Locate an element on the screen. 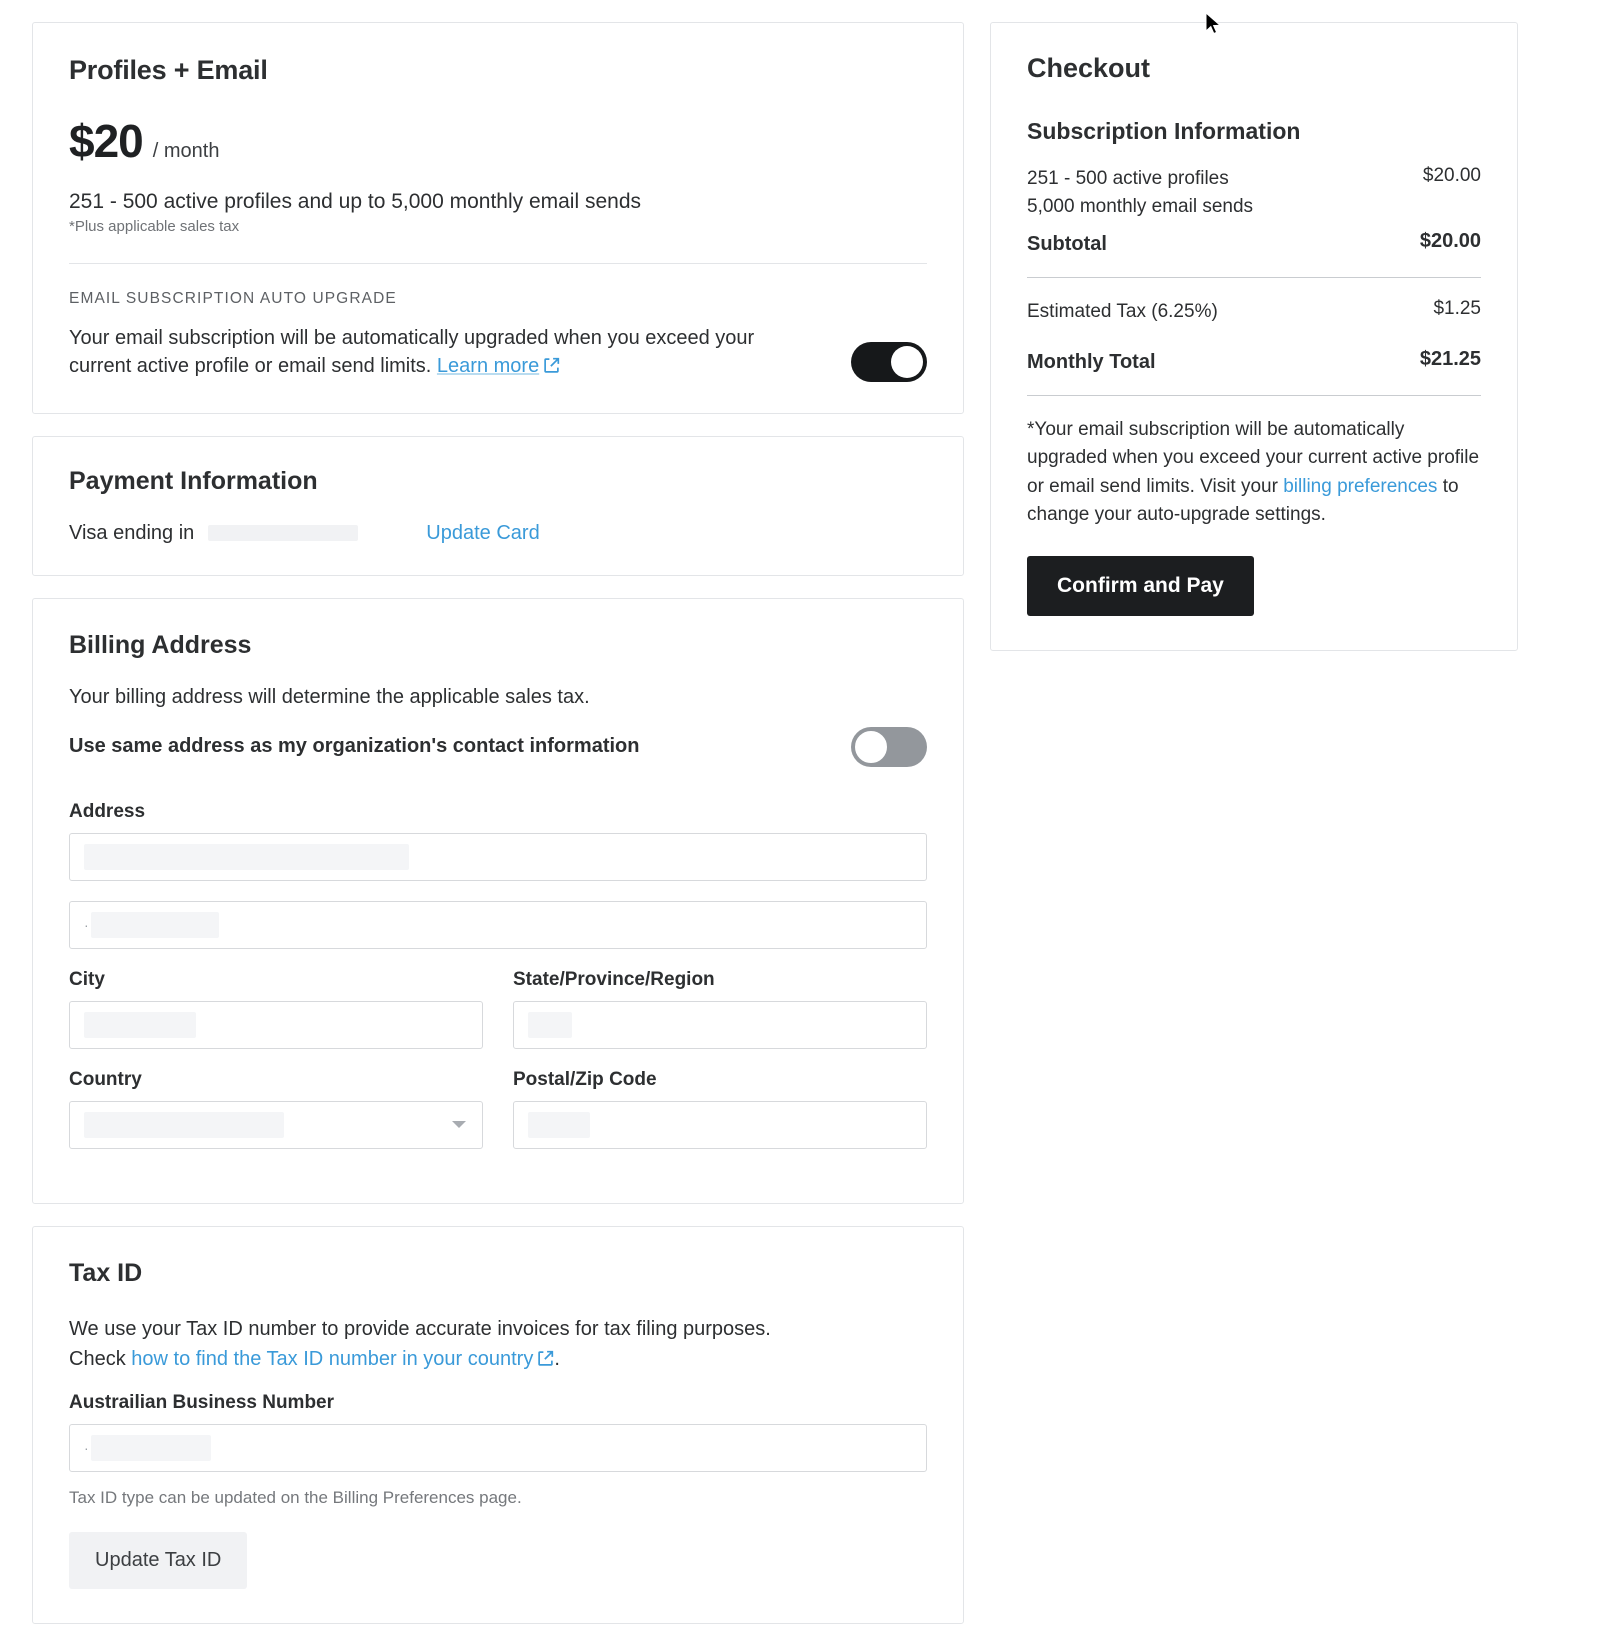 The width and height of the screenshot is (1610, 1642). city-field: City is located at coordinates (276, 1019).